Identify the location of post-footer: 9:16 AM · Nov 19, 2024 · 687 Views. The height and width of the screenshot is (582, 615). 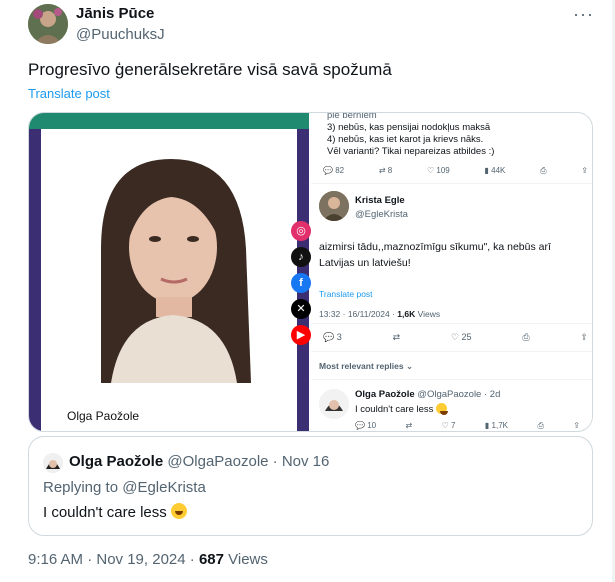
(148, 559).